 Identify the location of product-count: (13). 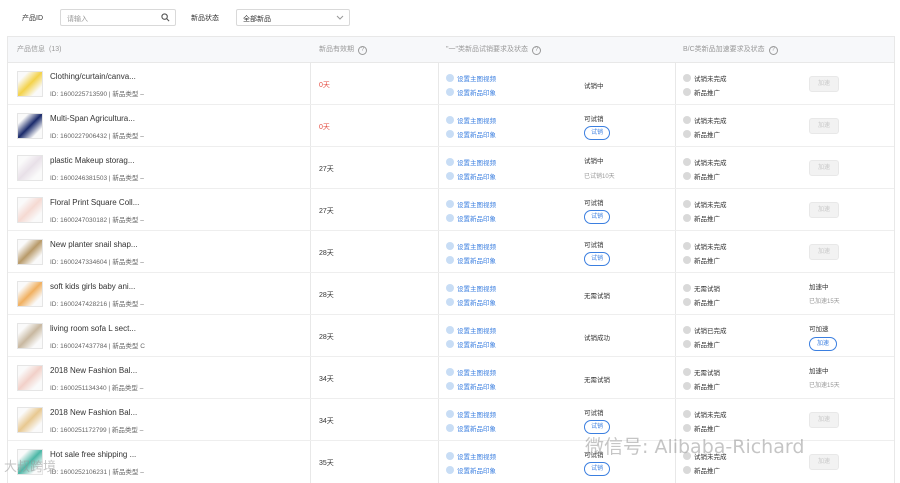
(55, 49).